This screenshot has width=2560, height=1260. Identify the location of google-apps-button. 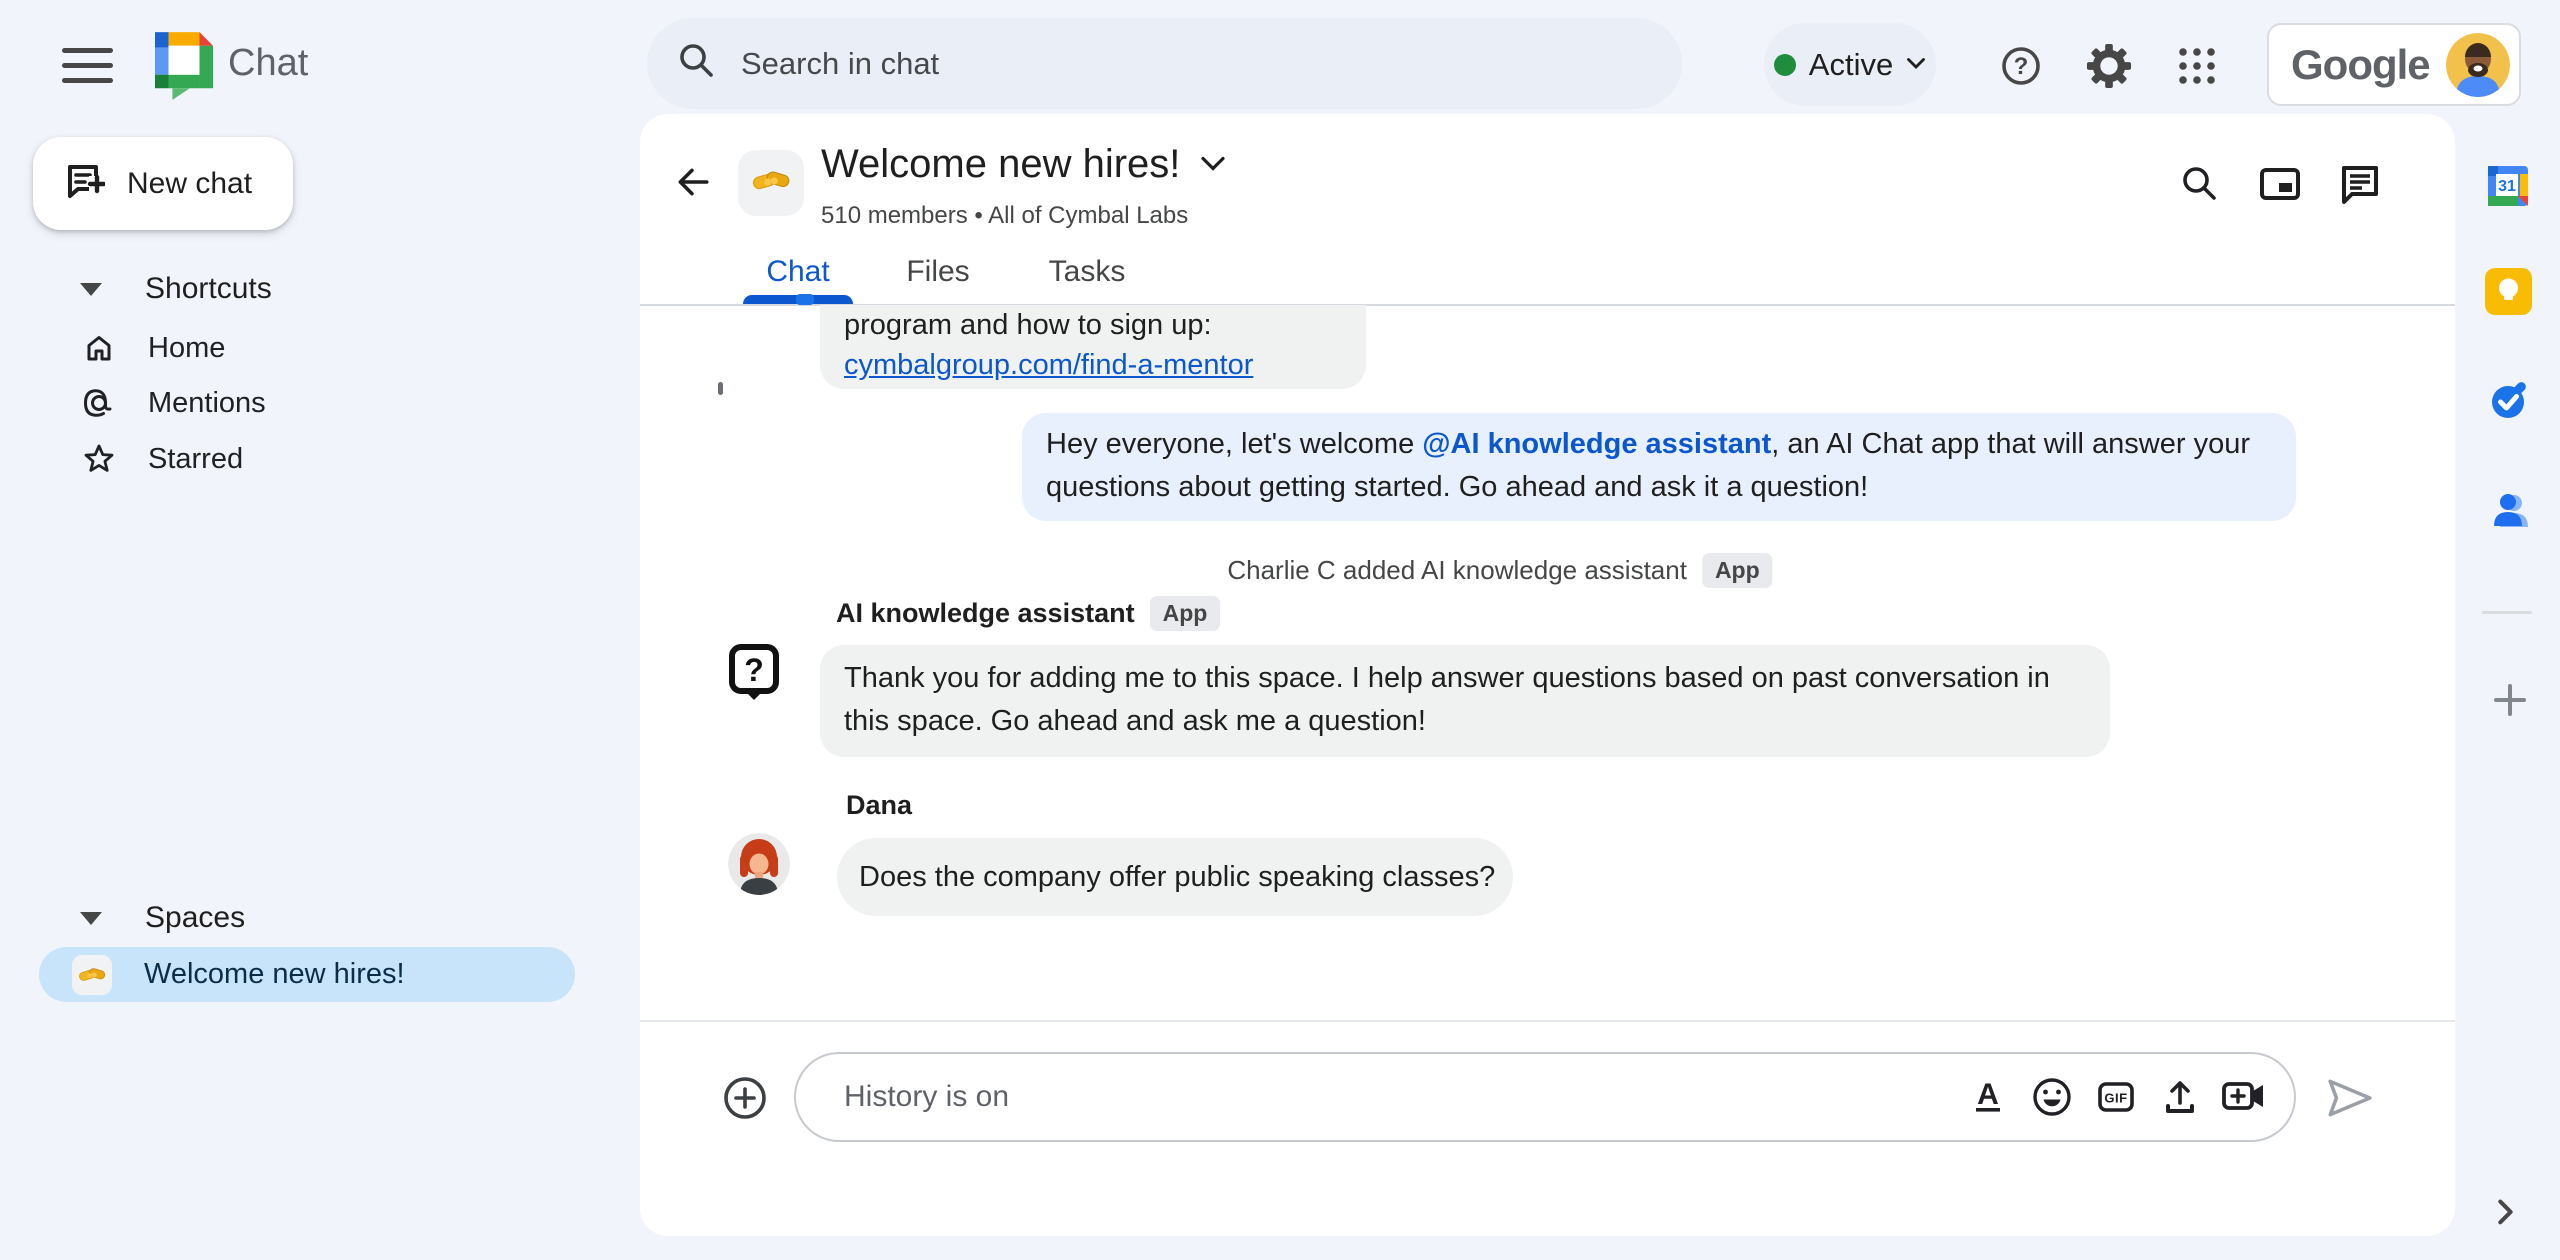
(2197, 66).